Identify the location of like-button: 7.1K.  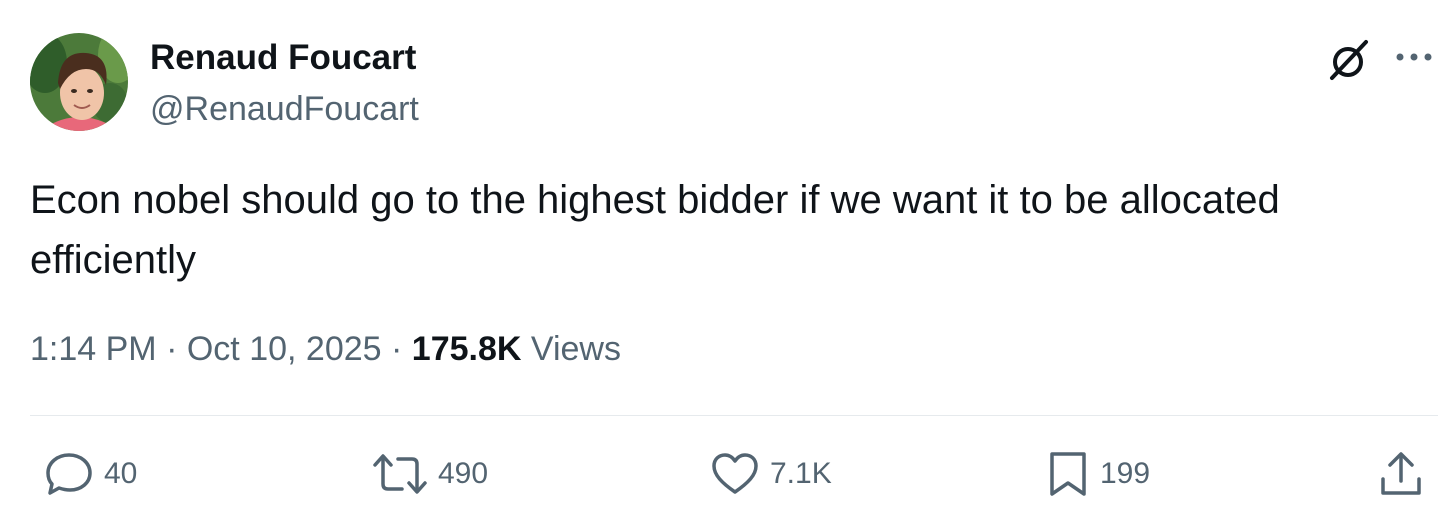
(771, 474).